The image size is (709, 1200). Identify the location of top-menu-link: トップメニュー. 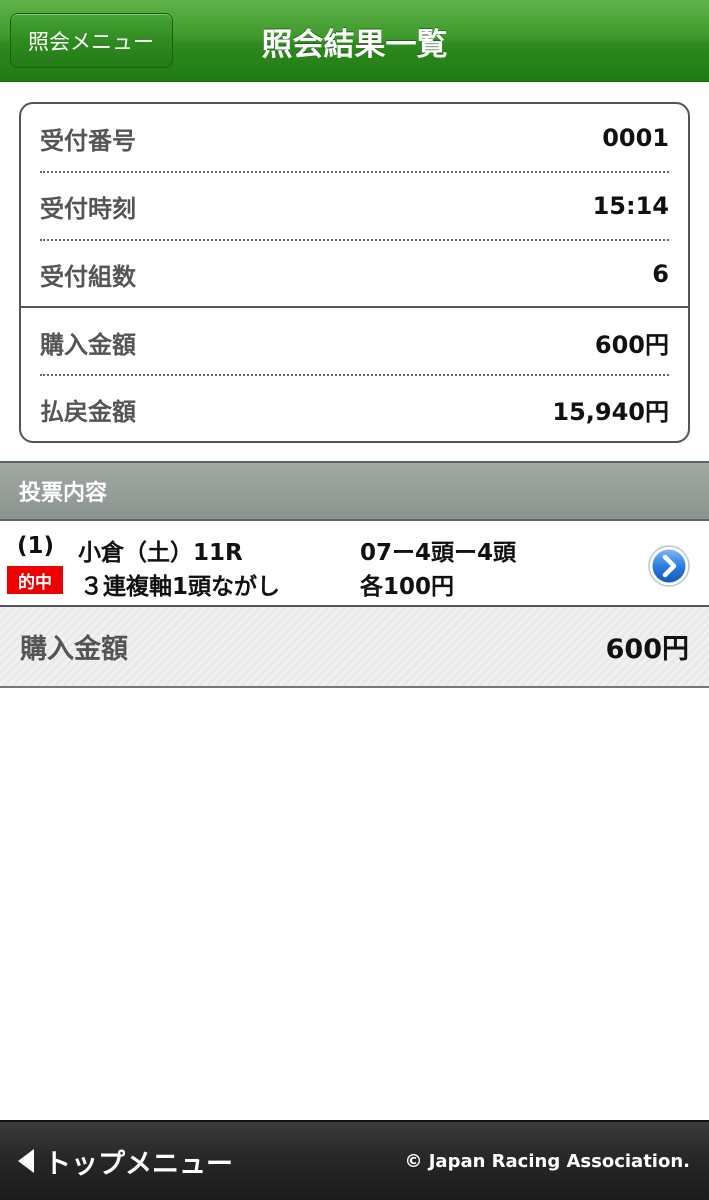
(125, 1161).